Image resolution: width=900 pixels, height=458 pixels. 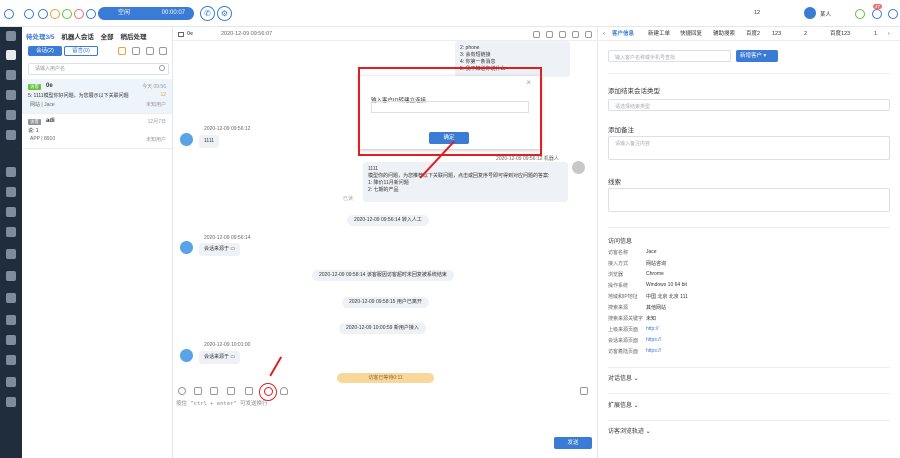 I want to click on tab-later: 稍后处理, so click(x=133, y=37).